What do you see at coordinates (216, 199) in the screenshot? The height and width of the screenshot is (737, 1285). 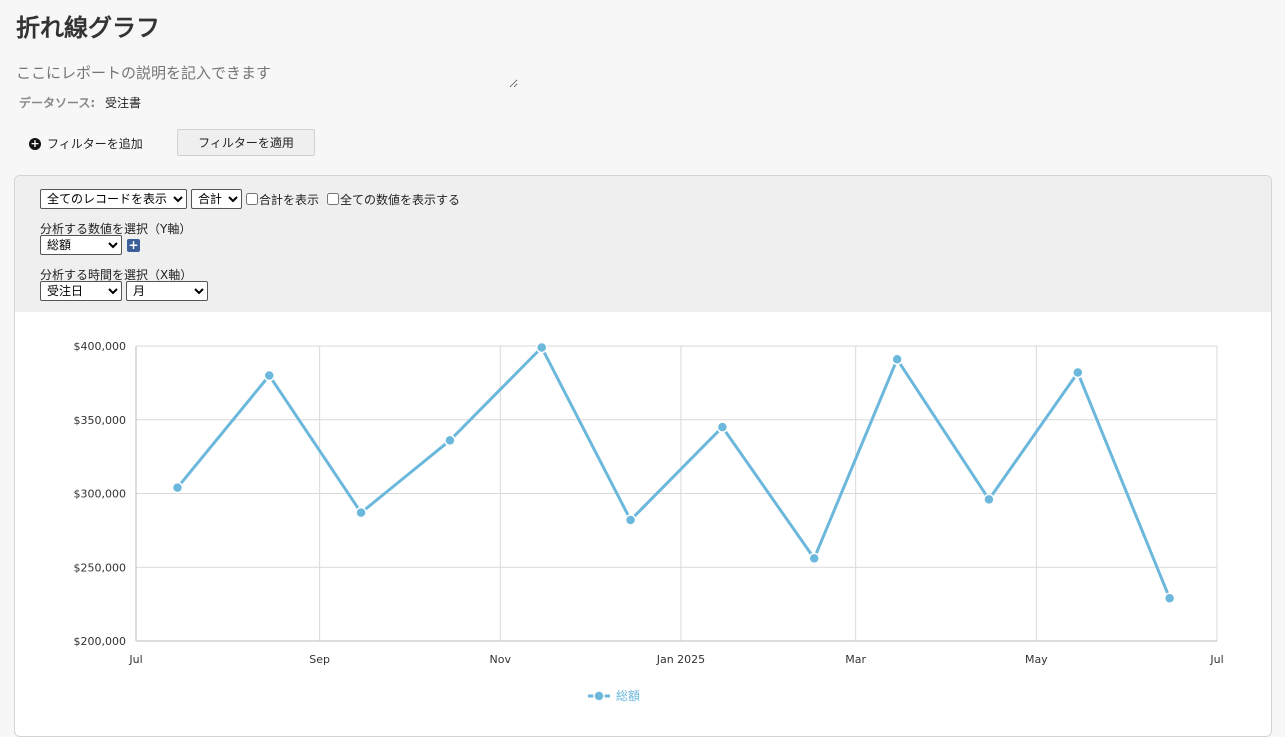 I see `aggregate-select: 合計` at bounding box center [216, 199].